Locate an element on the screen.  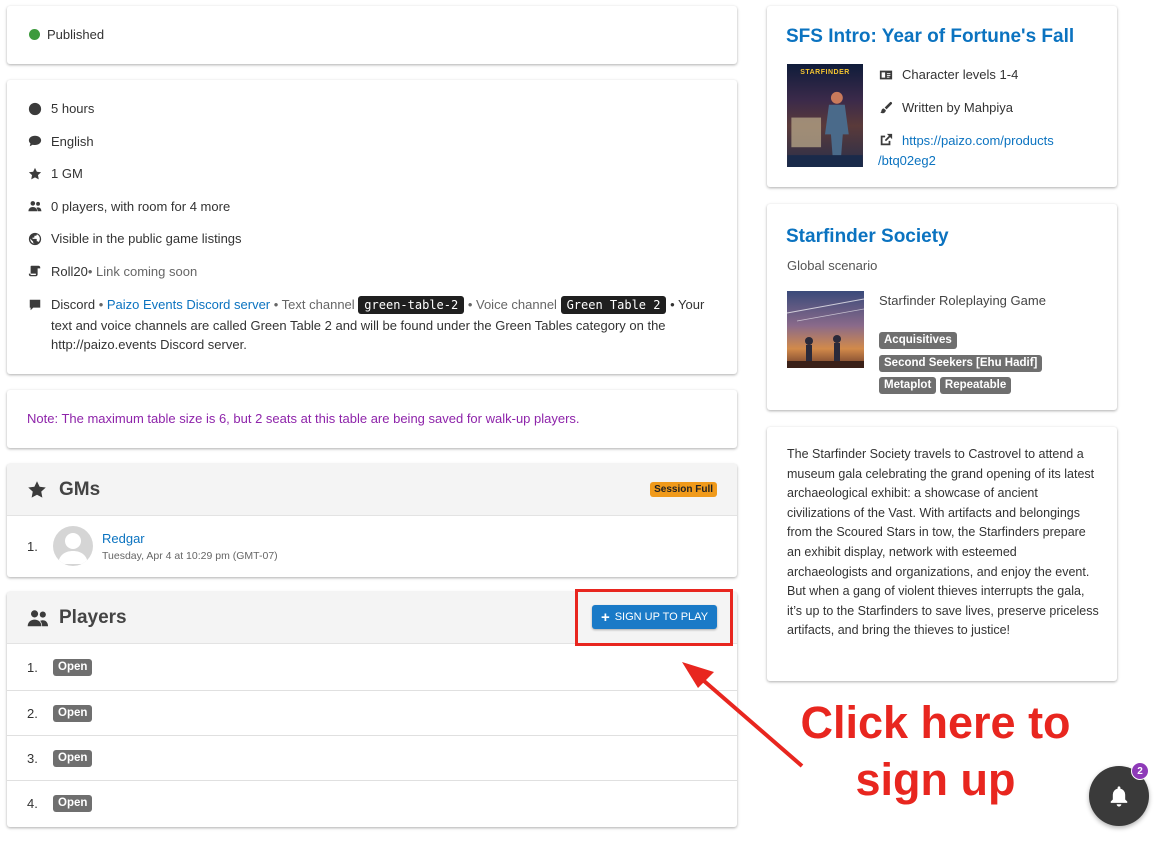
gms-header: GMs Session Full is located at coordinates (372, 490).